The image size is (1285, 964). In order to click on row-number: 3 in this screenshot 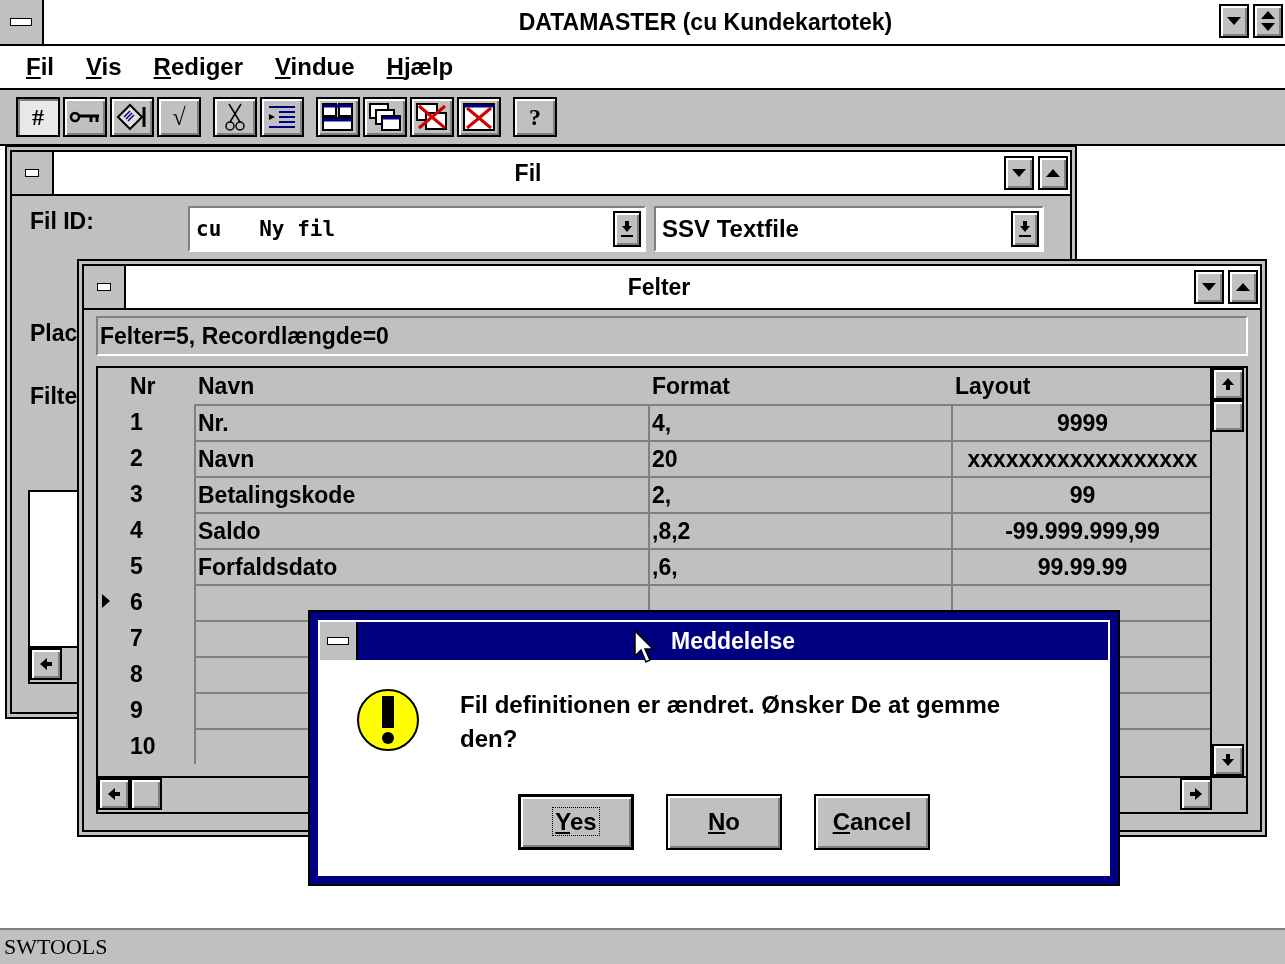, I will do `click(136, 494)`.